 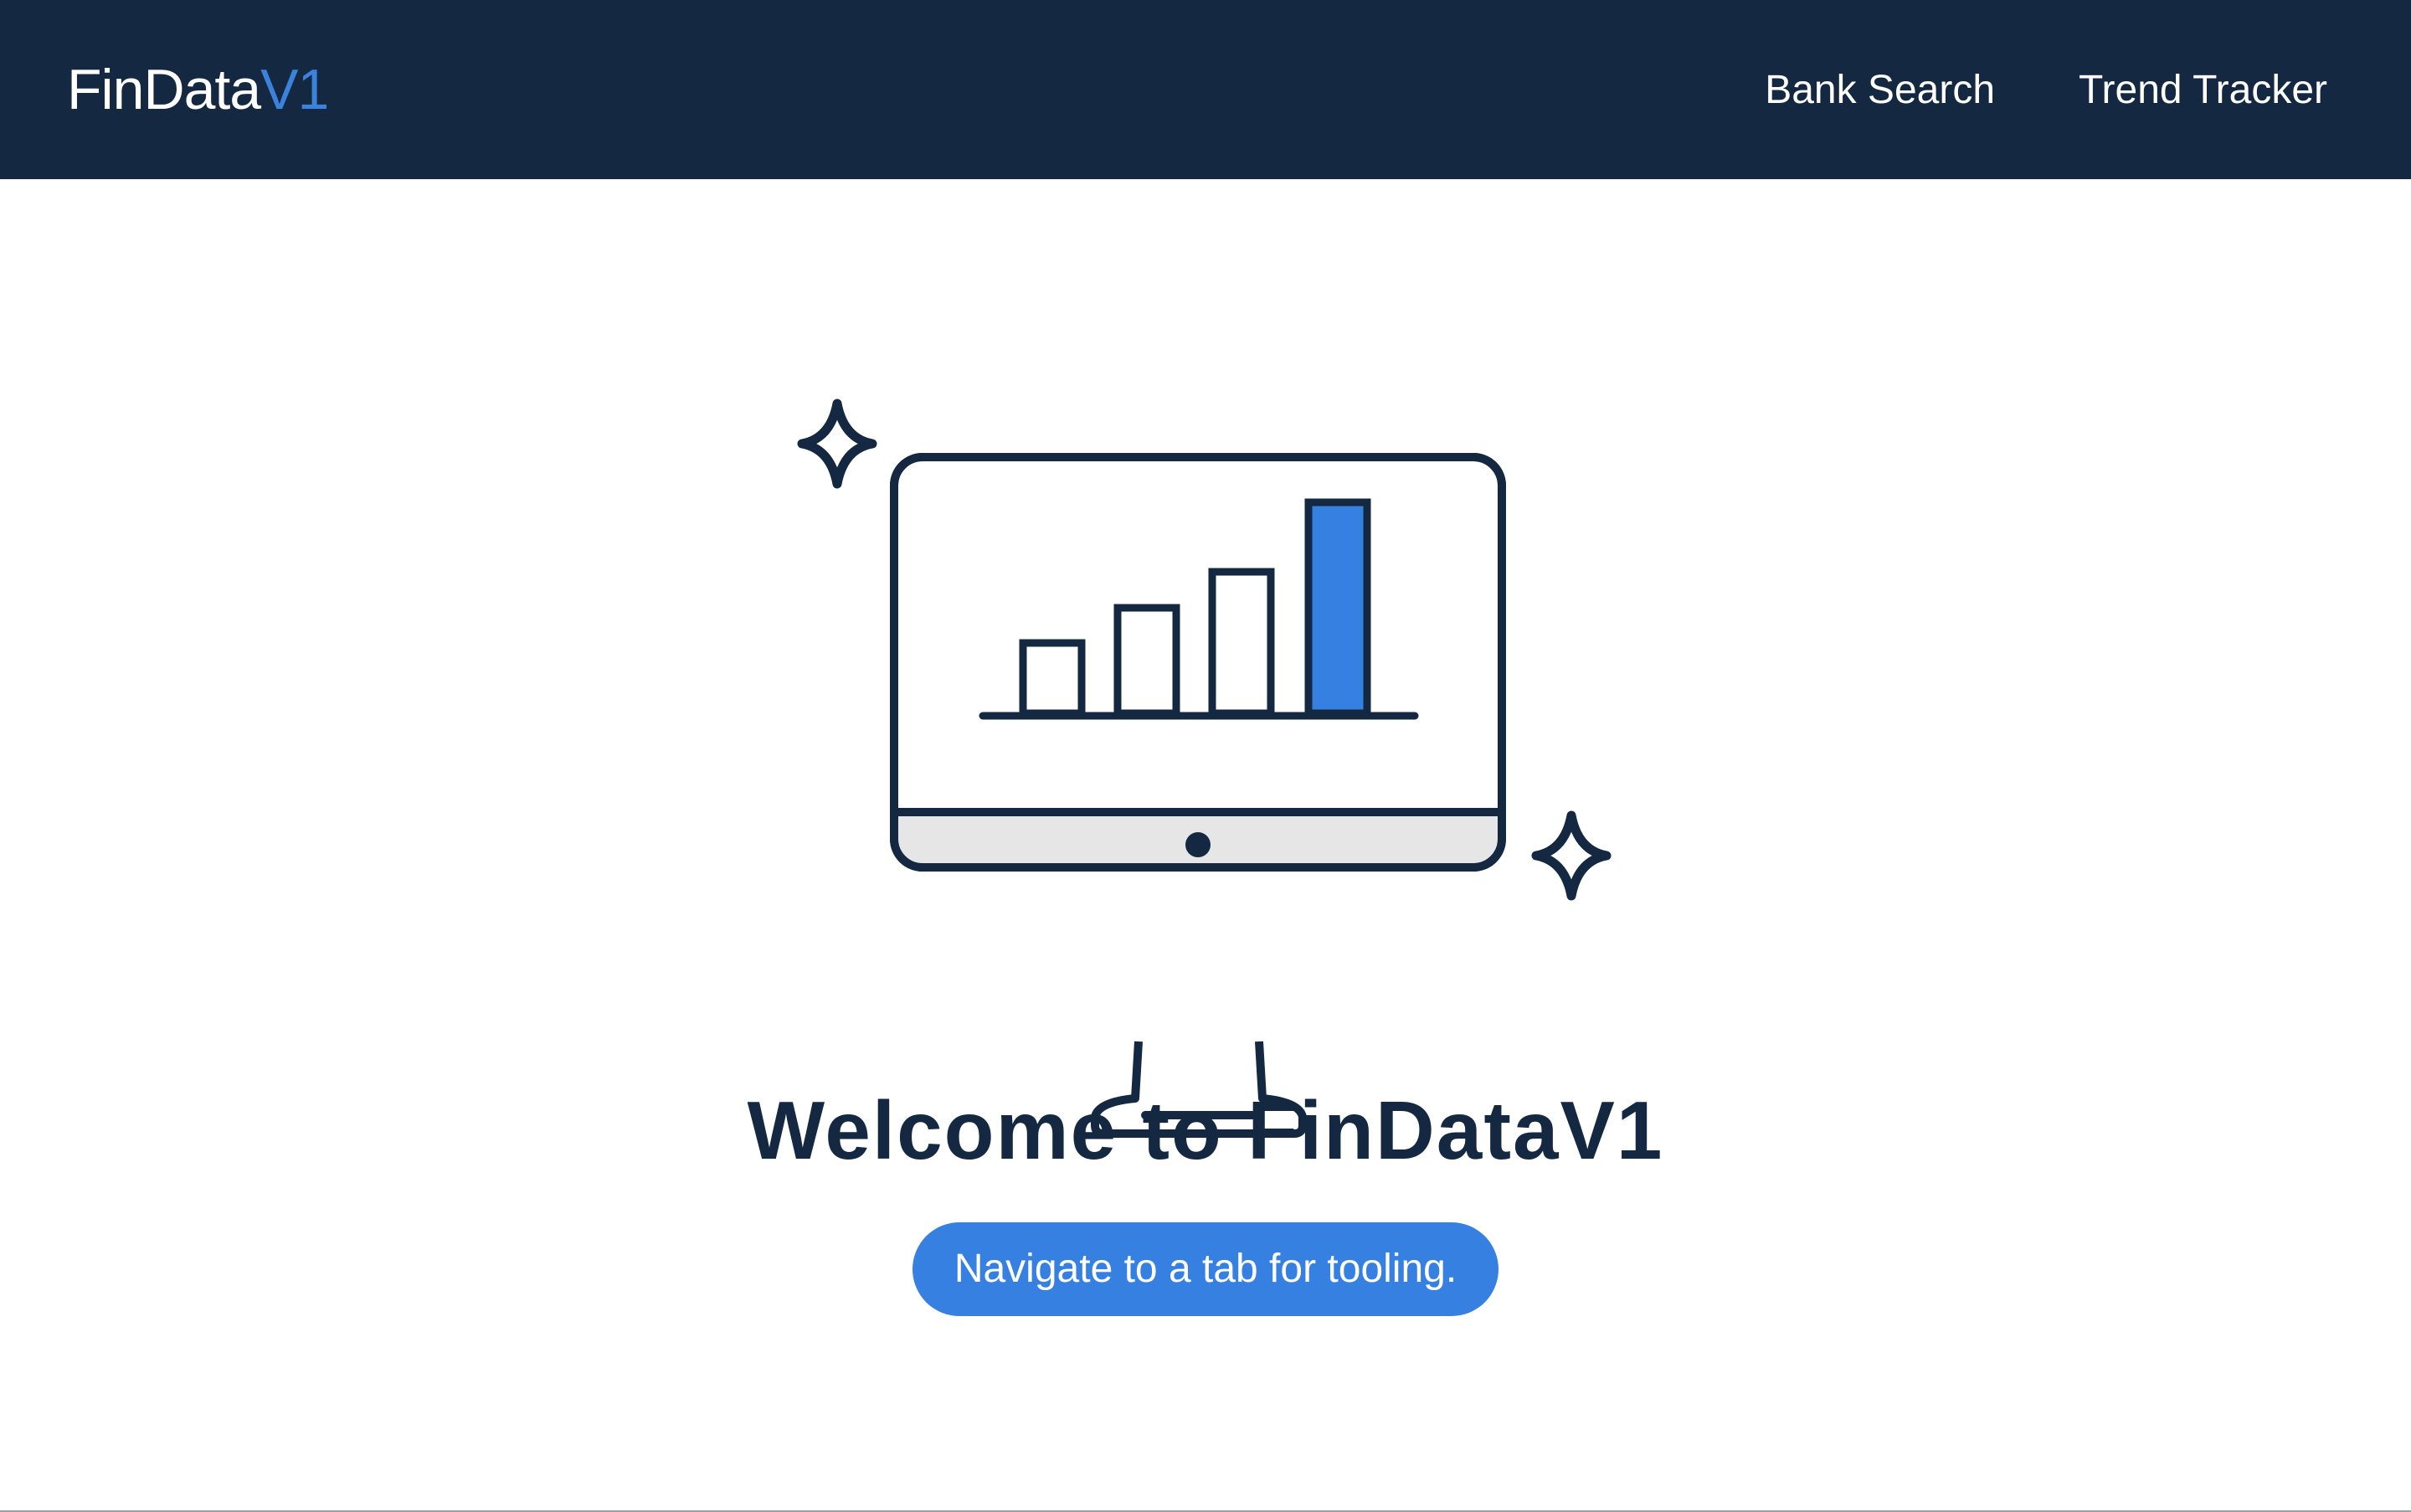 I want to click on cta-wrapper: Navigate to a tab for tooling., so click(x=1205, y=1269).